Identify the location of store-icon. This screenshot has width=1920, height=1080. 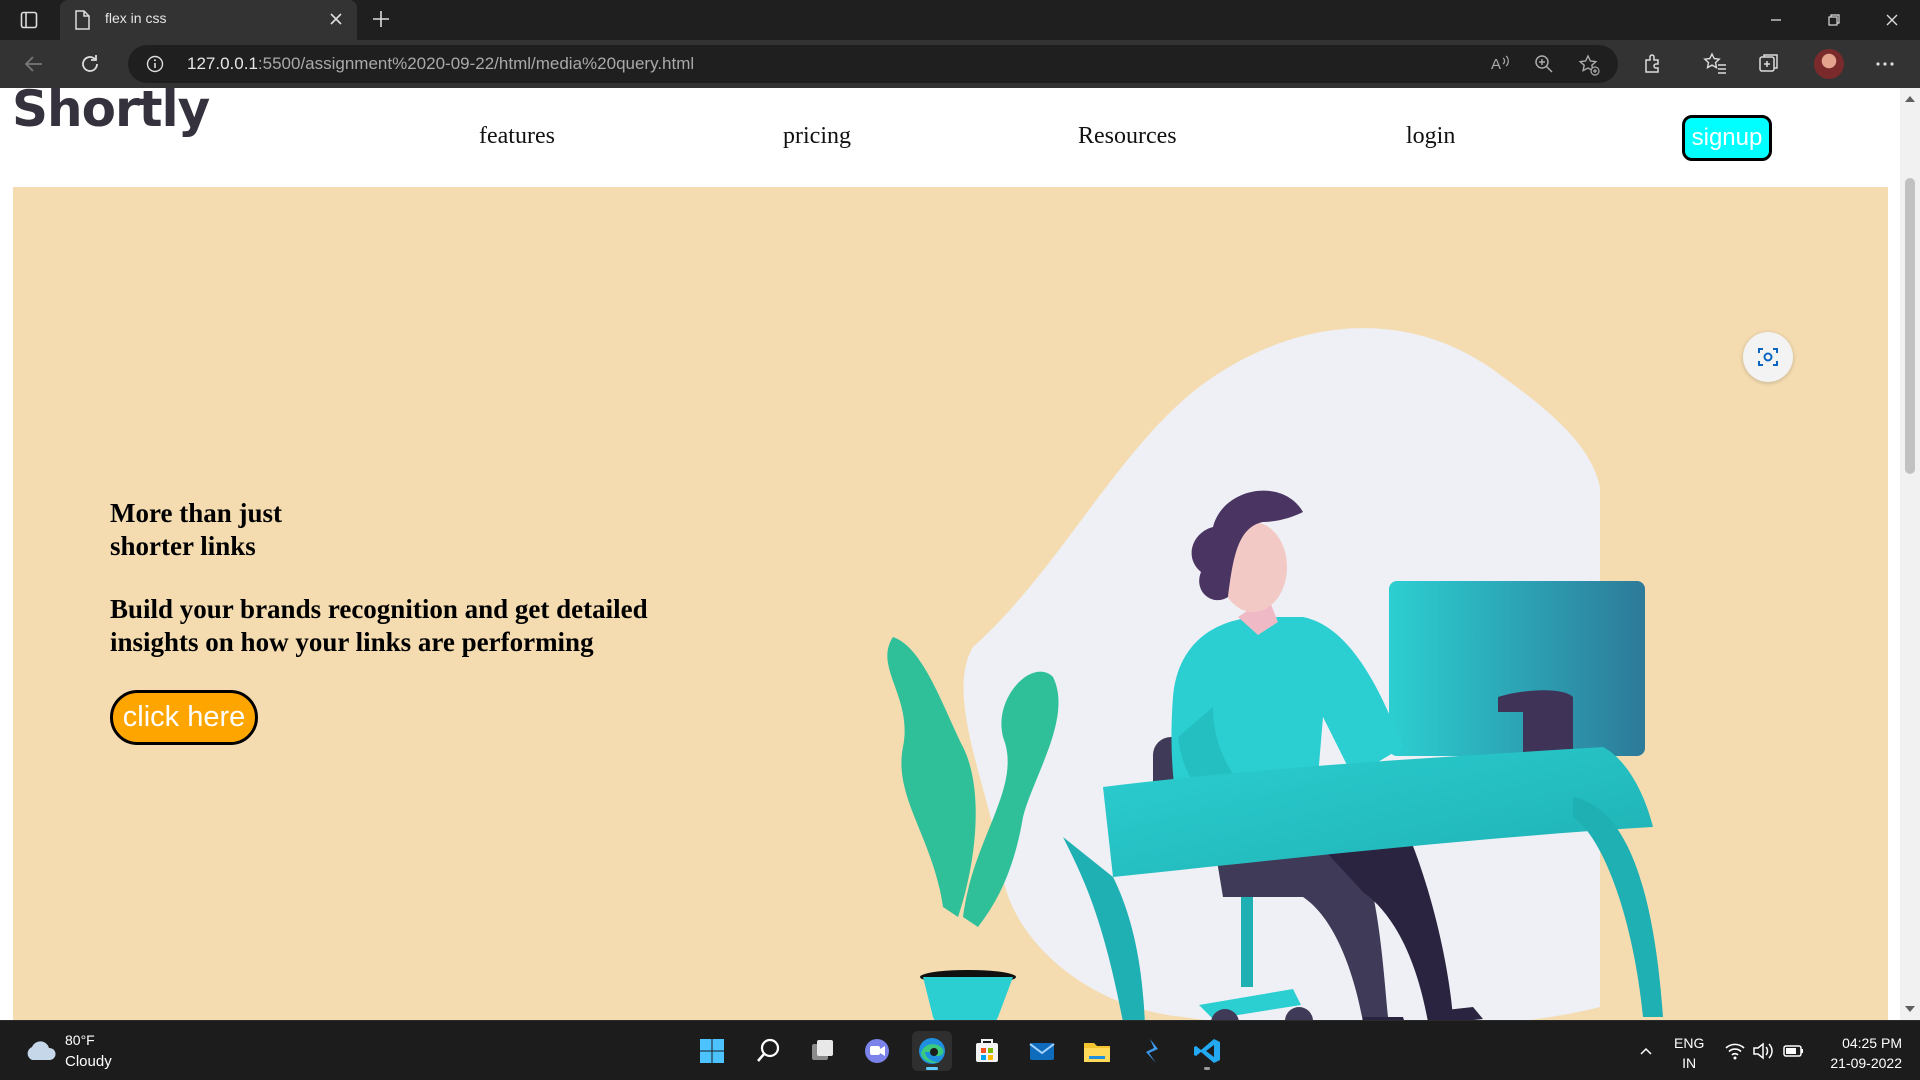
(987, 1050).